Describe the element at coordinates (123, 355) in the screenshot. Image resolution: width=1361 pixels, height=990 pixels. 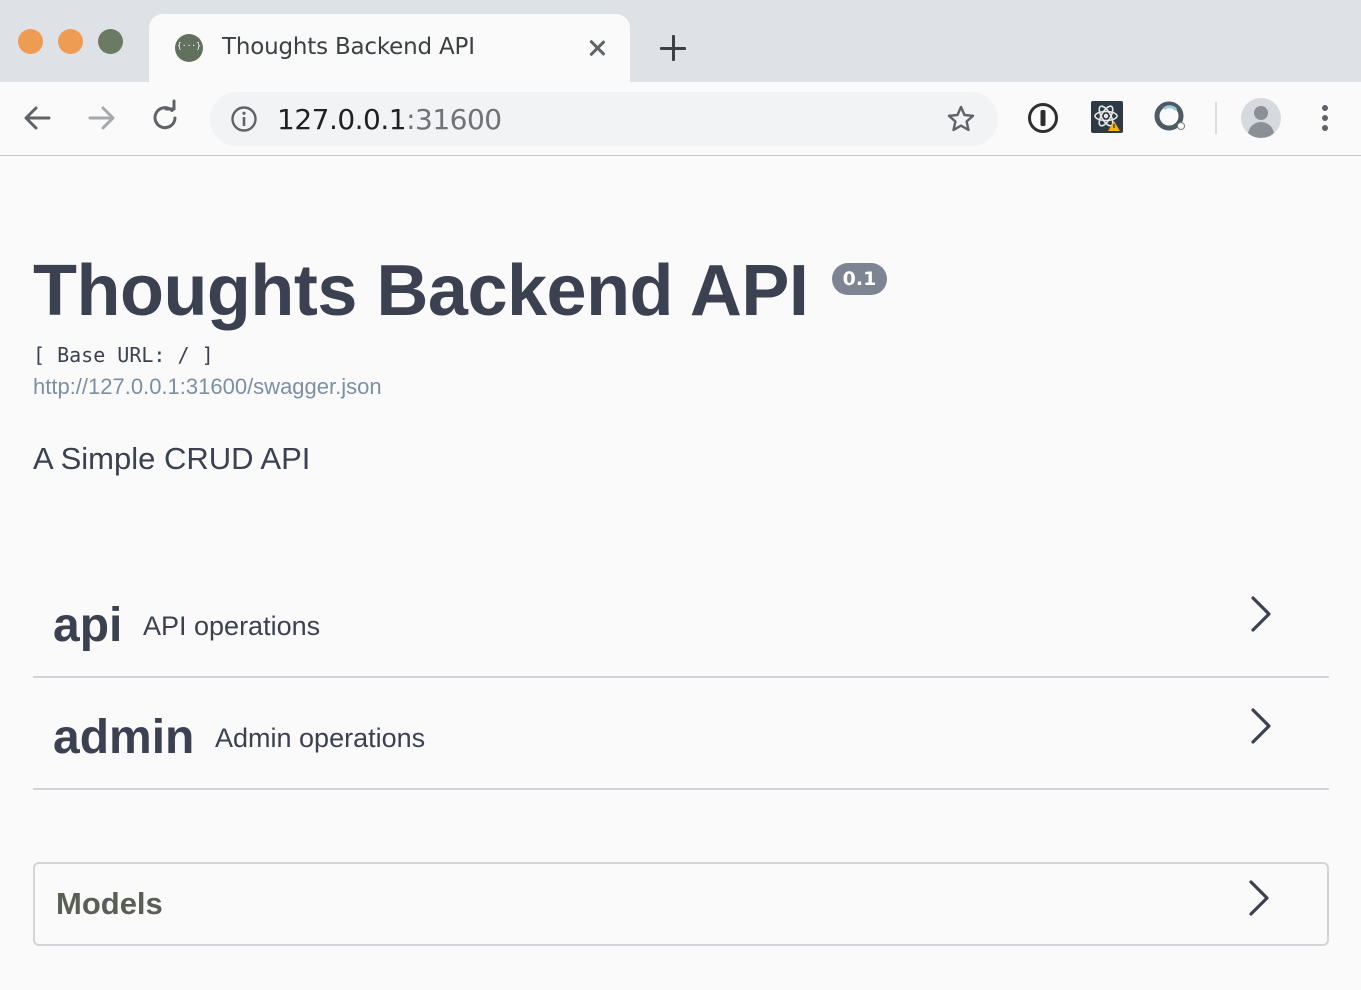
I see `base-url: [ Base URL: / ]` at that location.